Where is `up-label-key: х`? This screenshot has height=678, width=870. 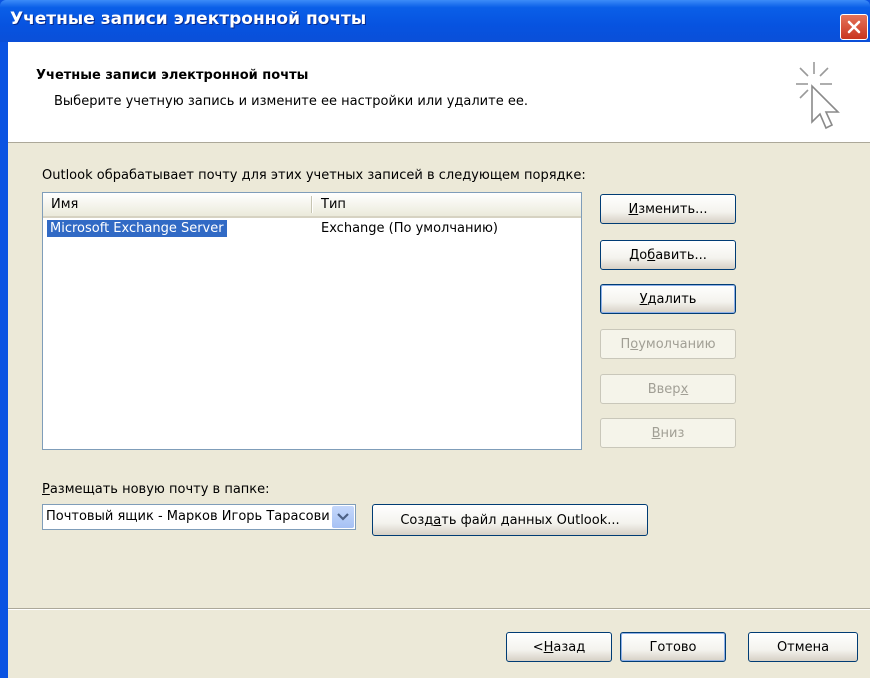 up-label-key: х is located at coordinates (684, 389).